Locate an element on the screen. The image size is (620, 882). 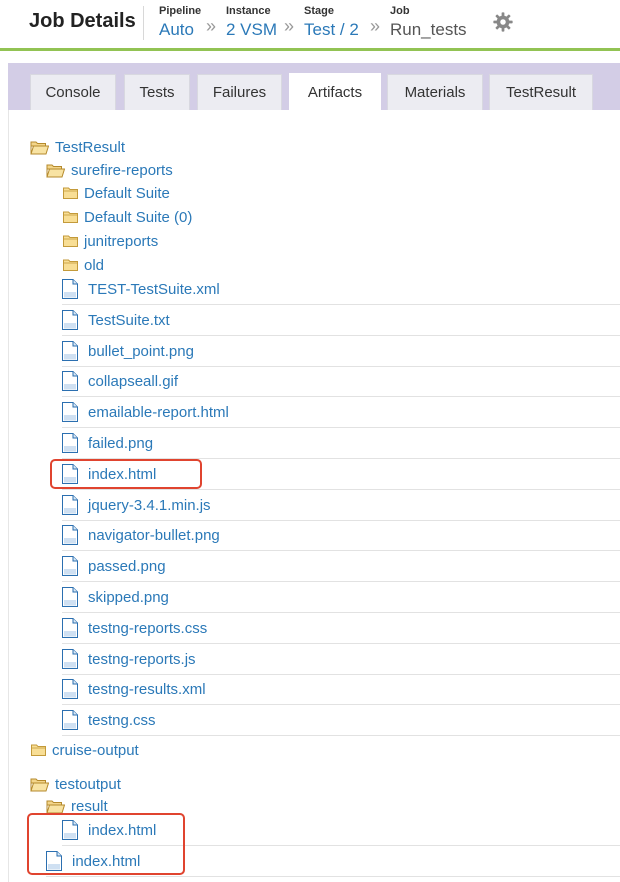
folder-label: testoutput is located at coordinates (88, 784).